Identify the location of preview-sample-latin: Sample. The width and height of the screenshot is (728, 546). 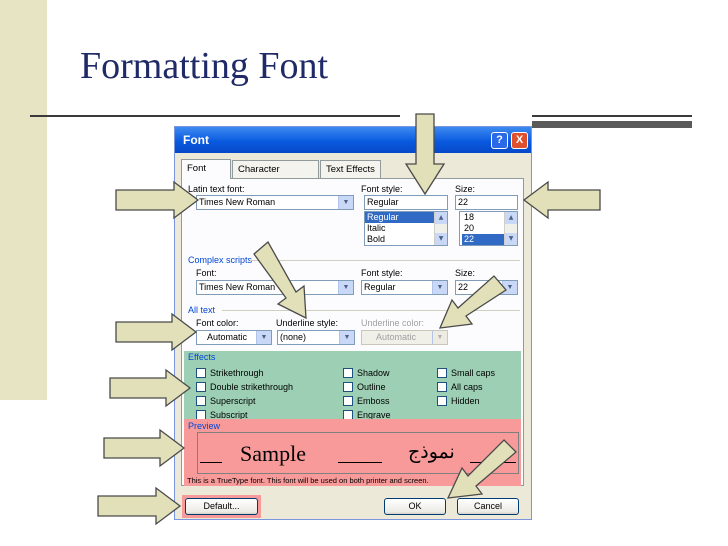
(273, 453).